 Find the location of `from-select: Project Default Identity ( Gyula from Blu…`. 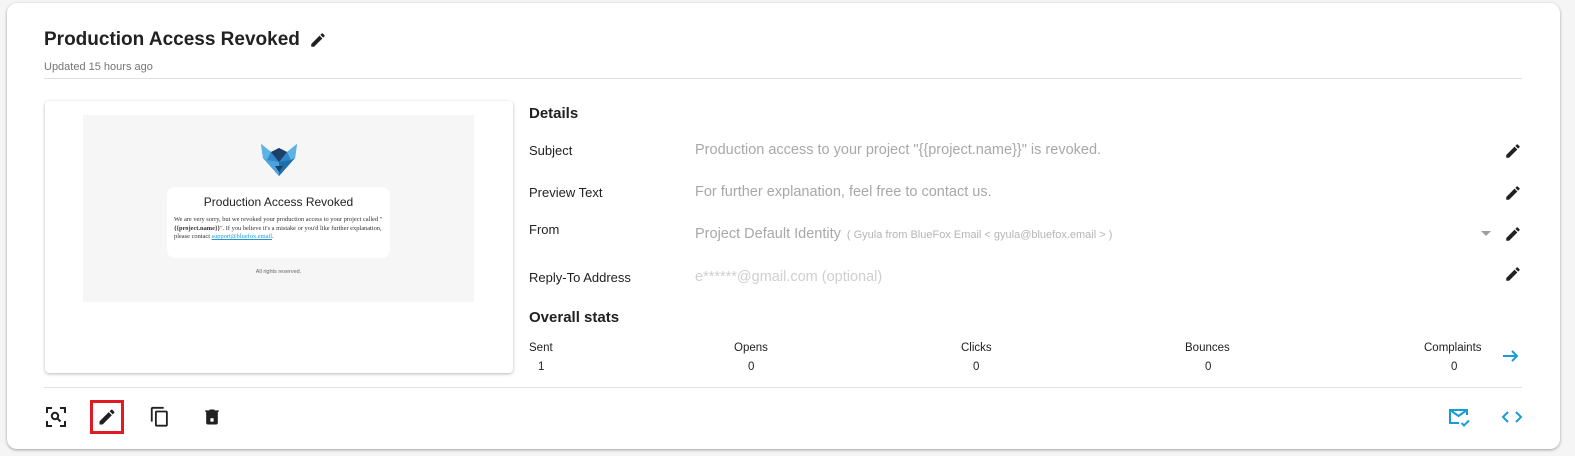

from-select: Project Default Identity ( Gyula from Blu… is located at coordinates (903, 234).